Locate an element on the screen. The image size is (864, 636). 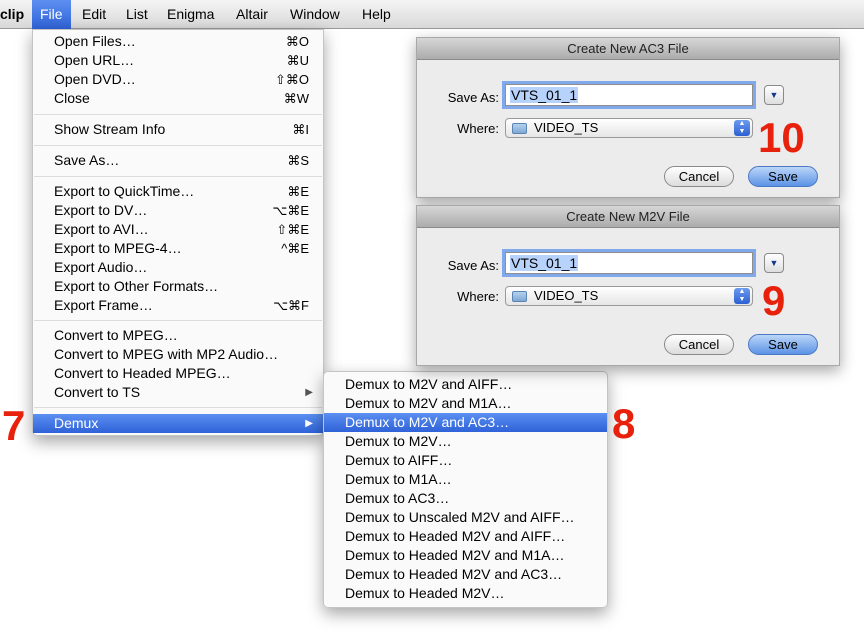
menu-item-open-url: Open URL… ⌘U is located at coordinates (178, 60).